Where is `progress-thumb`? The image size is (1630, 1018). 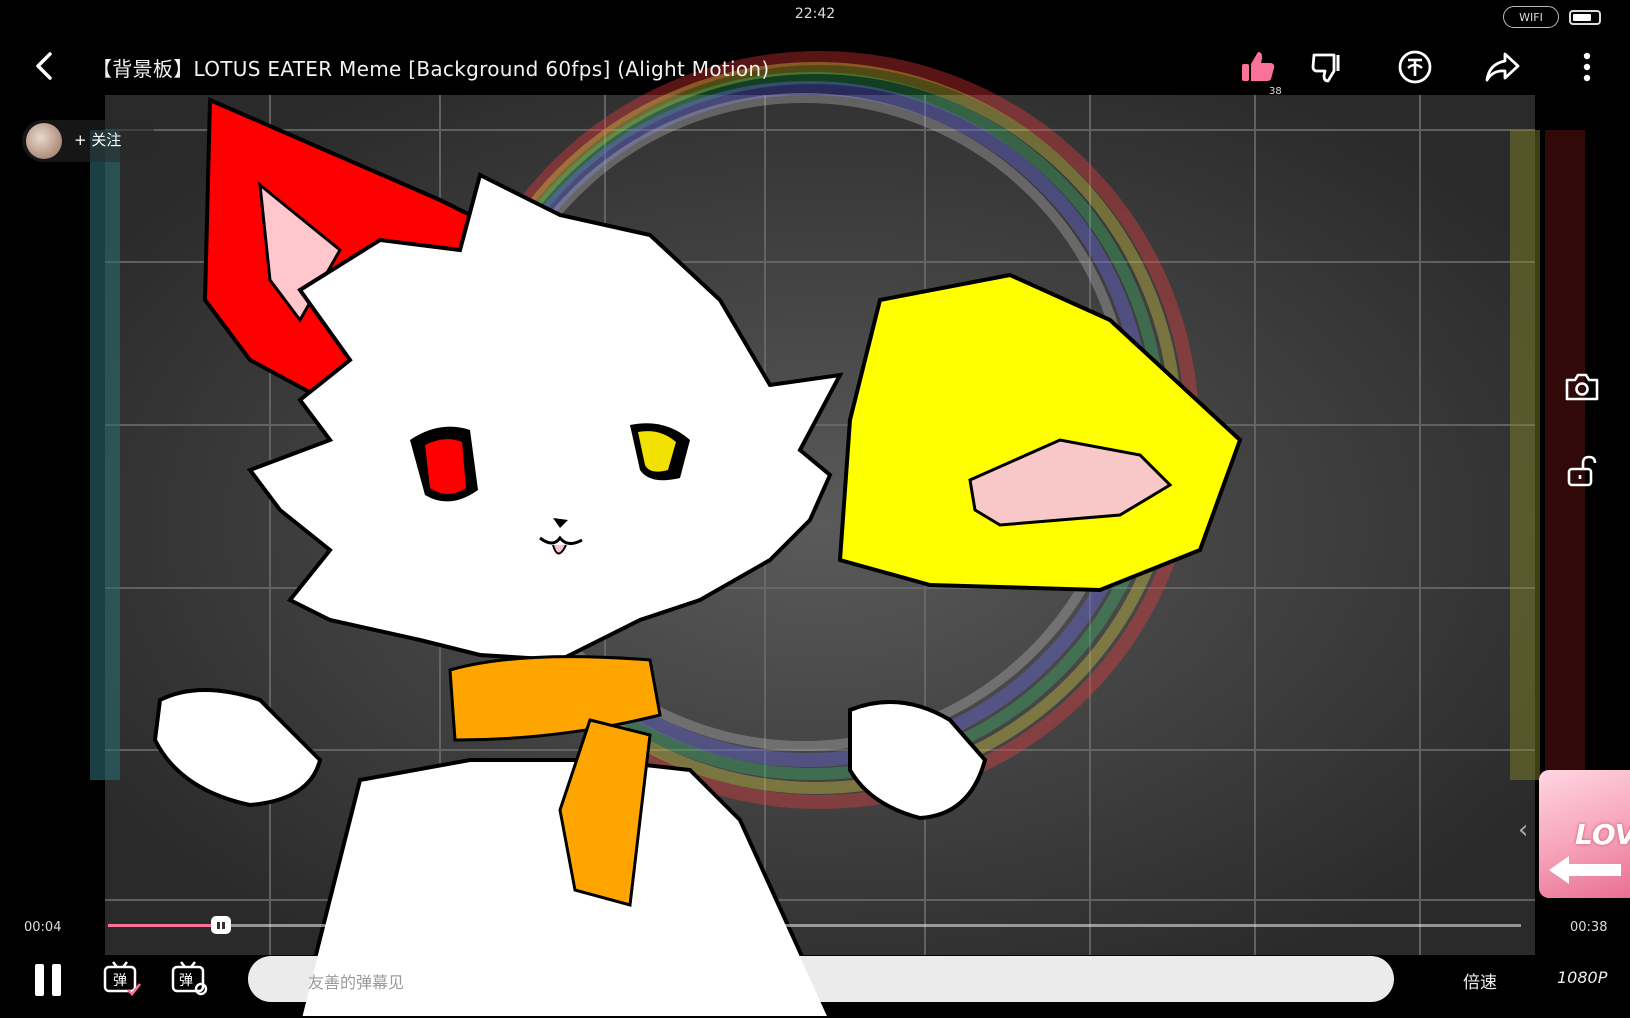
progress-thumb is located at coordinates (221, 925).